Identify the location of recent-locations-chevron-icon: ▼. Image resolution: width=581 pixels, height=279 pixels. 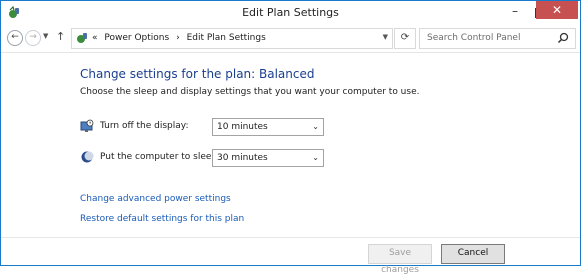
(45, 36).